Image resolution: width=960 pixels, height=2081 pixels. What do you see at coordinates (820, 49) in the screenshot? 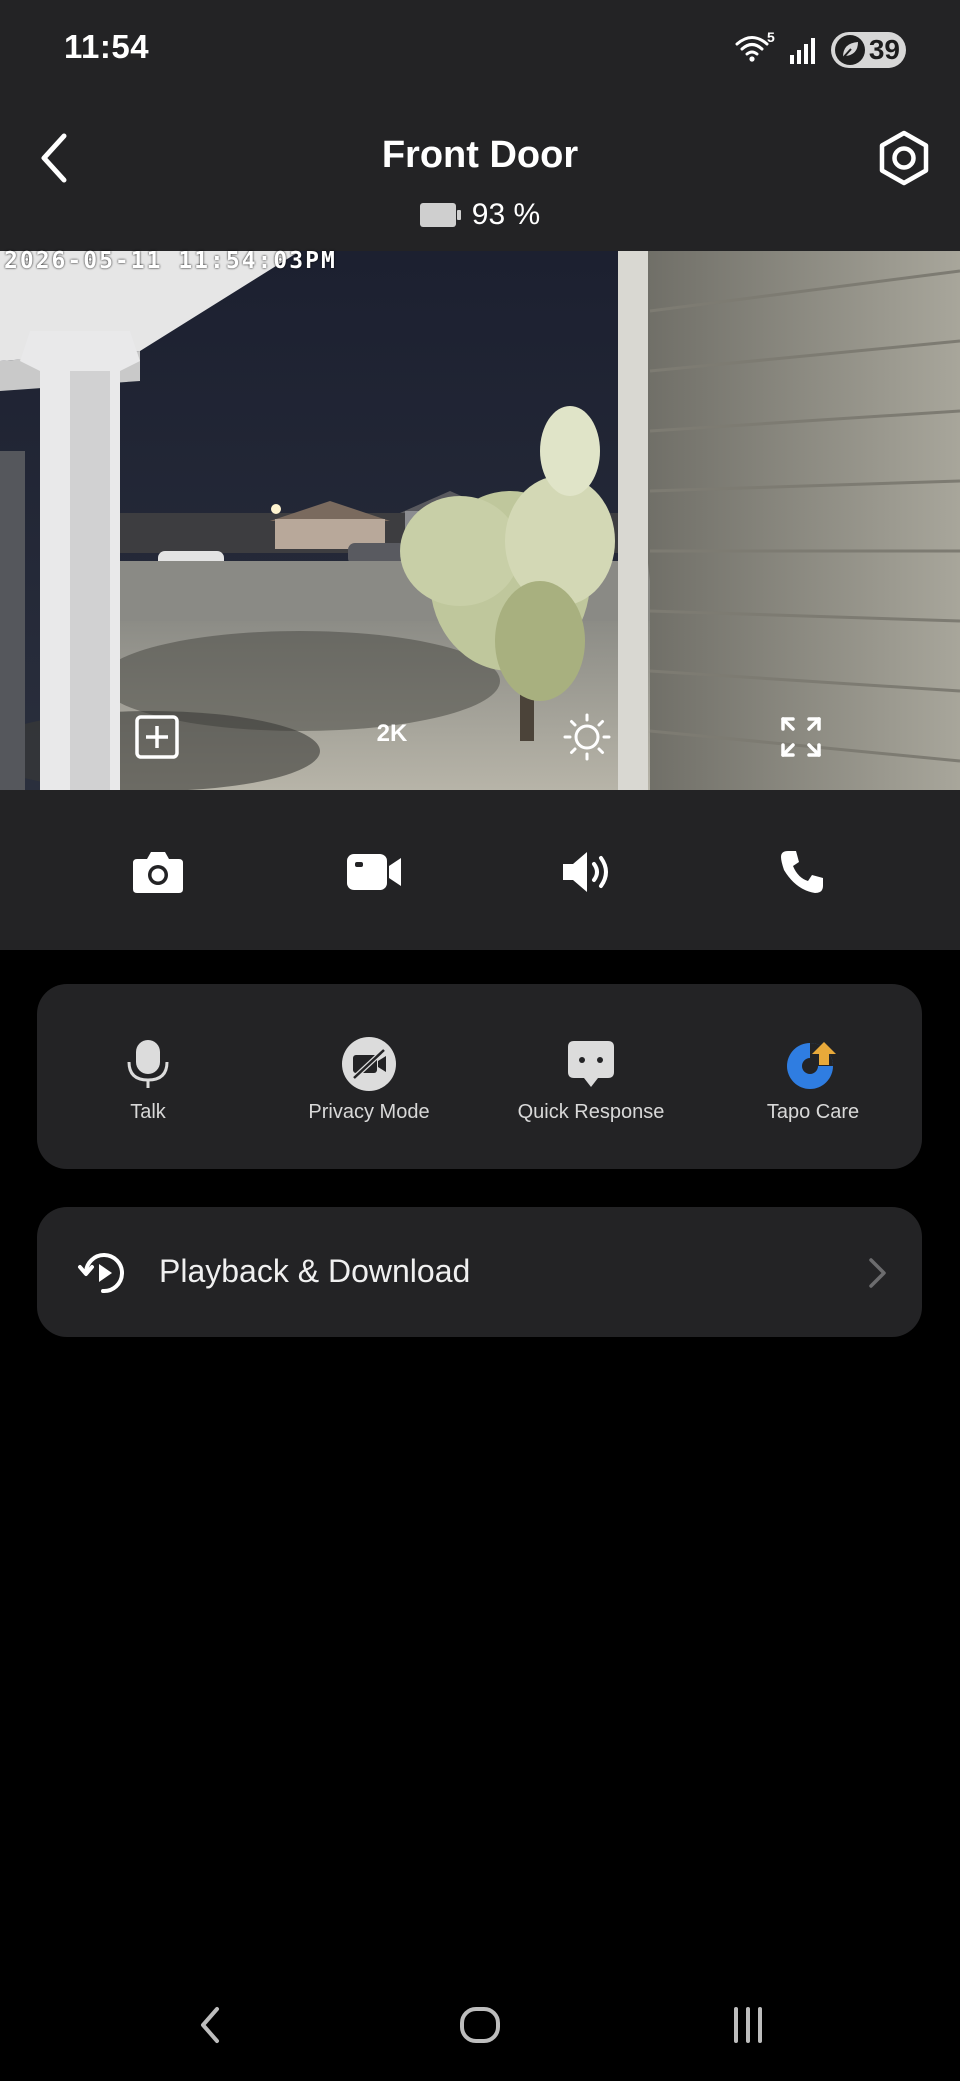
I see `status-icons: 5 39` at bounding box center [820, 49].